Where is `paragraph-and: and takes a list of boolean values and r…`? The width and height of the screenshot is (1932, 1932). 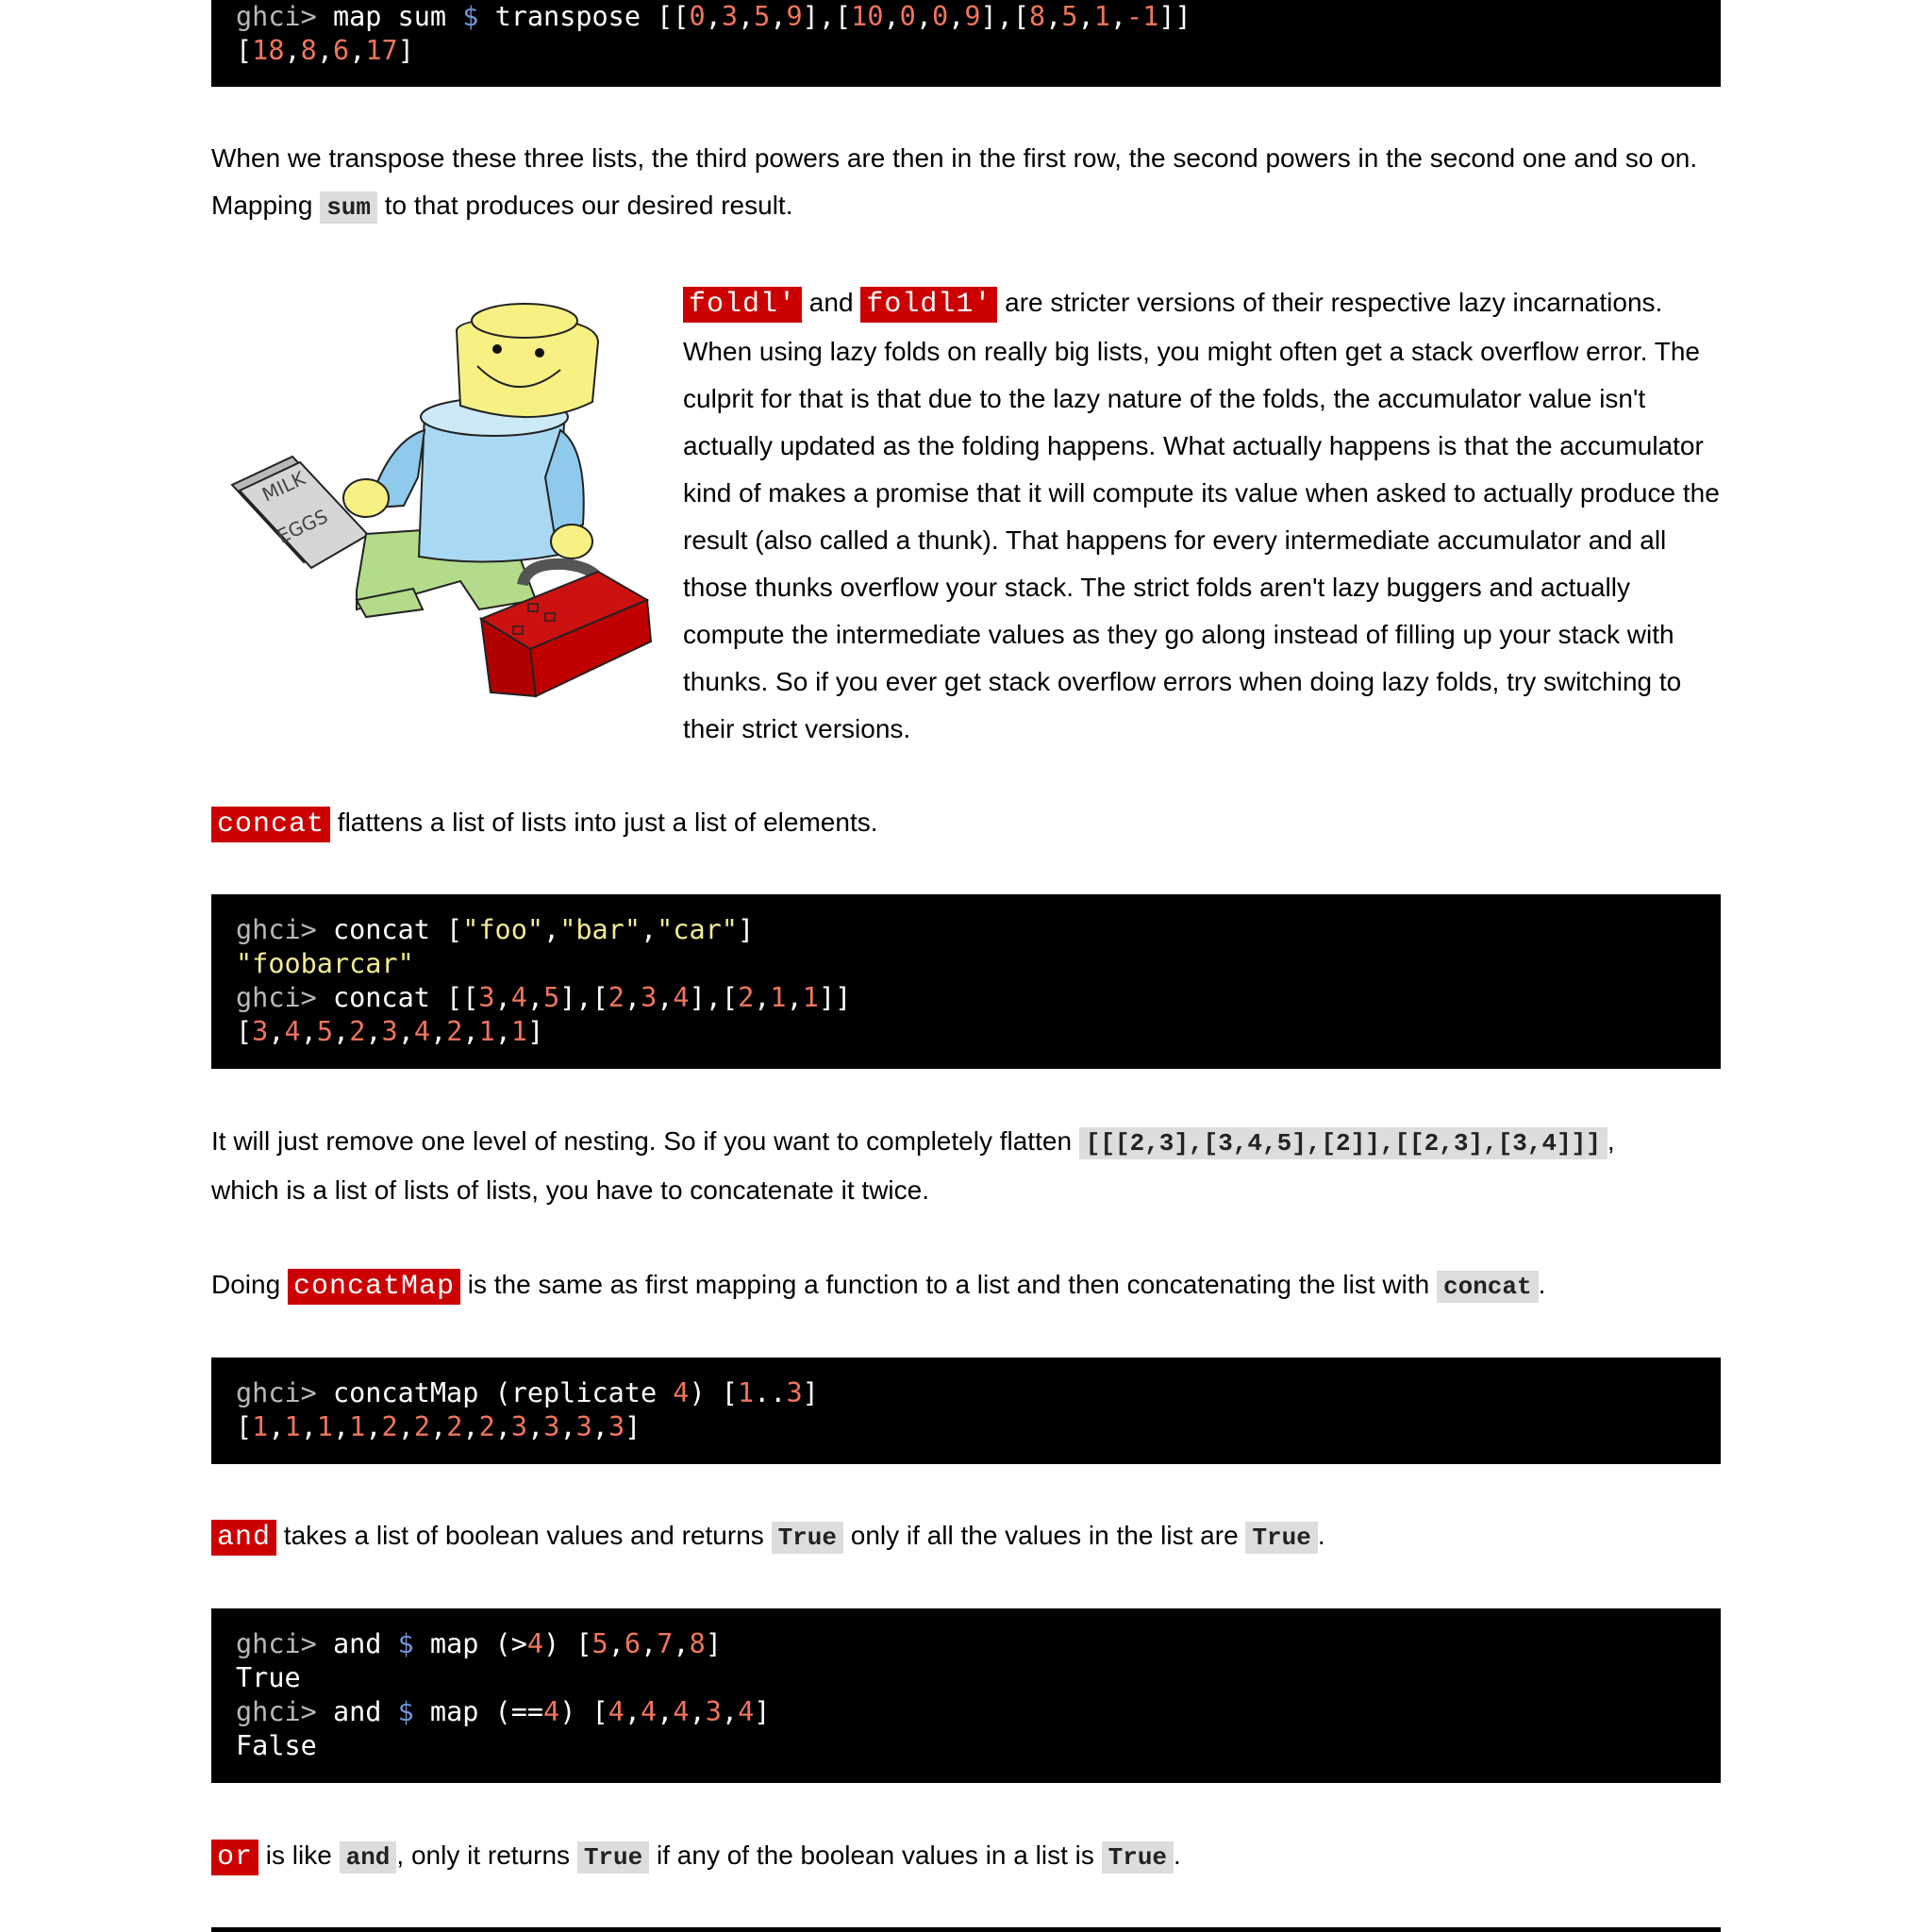 paragraph-and: and takes a list of boolean values and r… is located at coordinates (971, 1537).